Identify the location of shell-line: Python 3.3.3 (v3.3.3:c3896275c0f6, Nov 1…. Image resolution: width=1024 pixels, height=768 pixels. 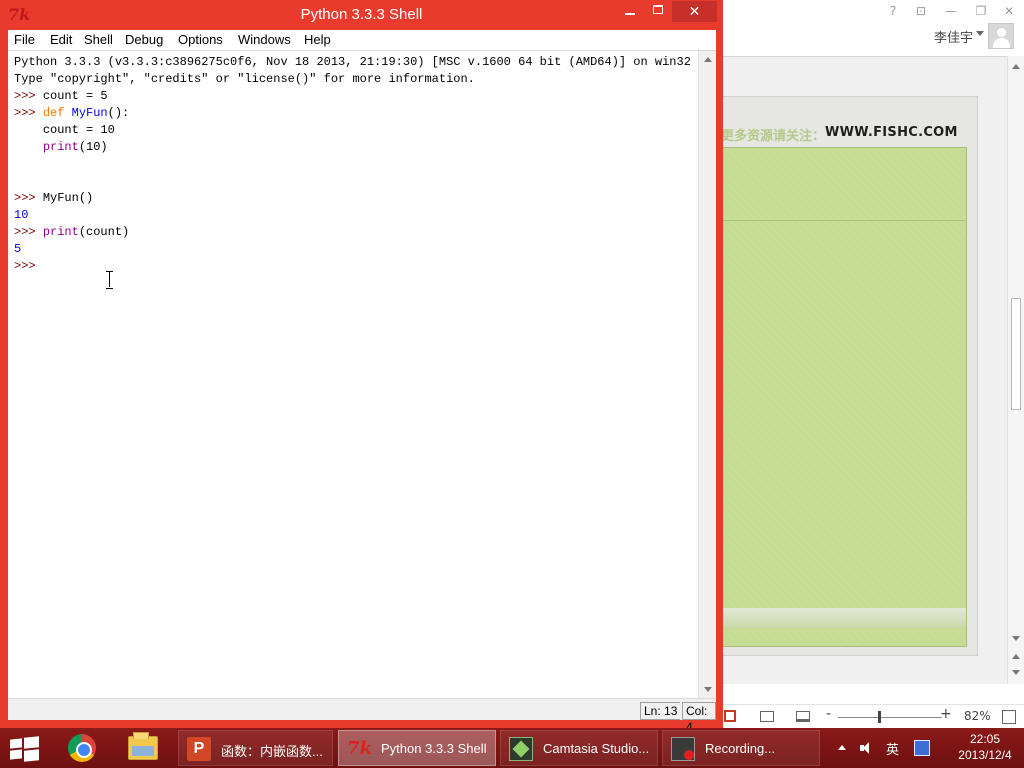
(352, 62).